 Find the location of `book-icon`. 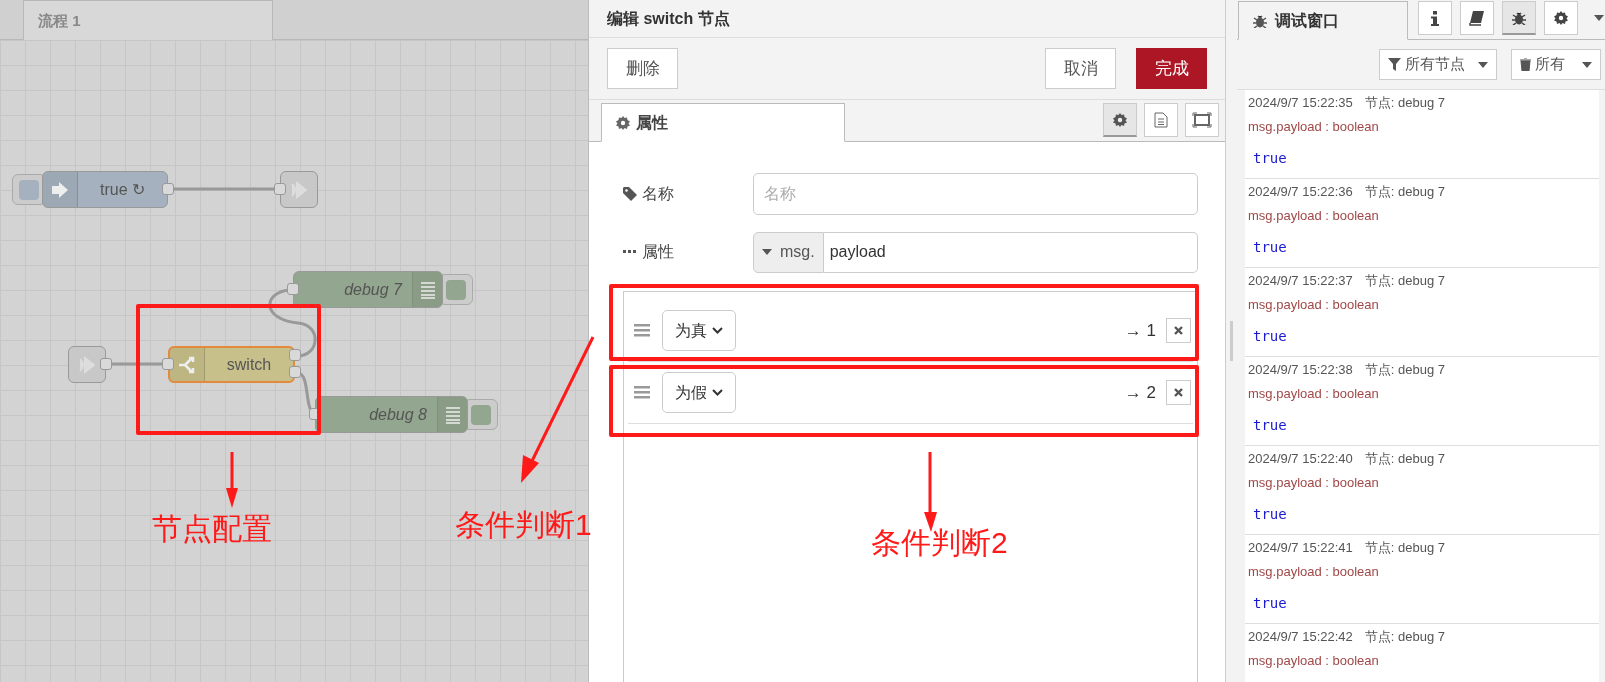

book-icon is located at coordinates (1477, 18).